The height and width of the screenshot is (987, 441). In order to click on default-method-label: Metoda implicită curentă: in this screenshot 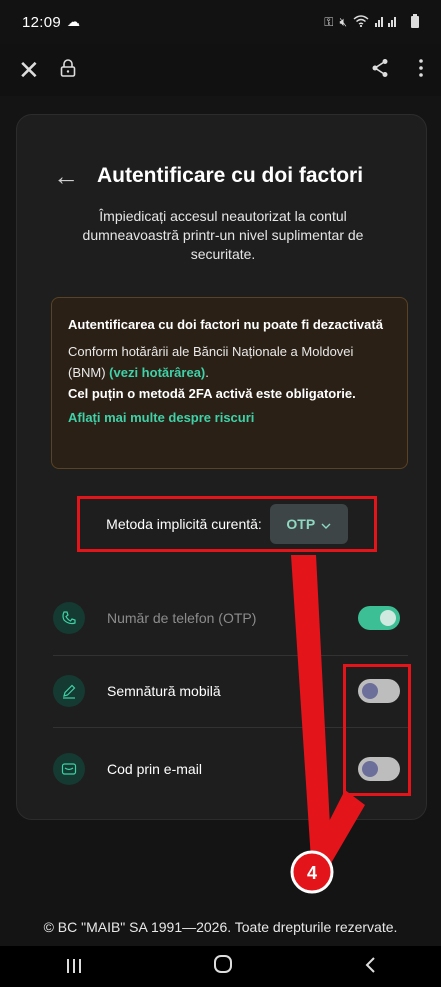, I will do `click(184, 524)`.